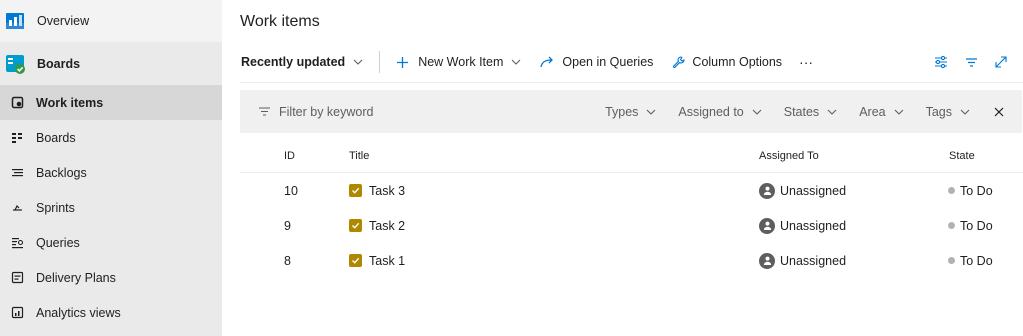  I want to click on sidebar-item-boards-hub: Boards, so click(111, 64).